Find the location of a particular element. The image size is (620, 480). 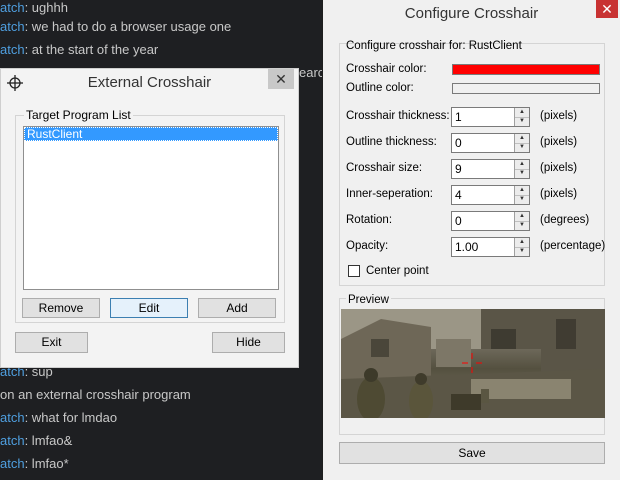

preview-group: Preview is located at coordinates (472, 364).